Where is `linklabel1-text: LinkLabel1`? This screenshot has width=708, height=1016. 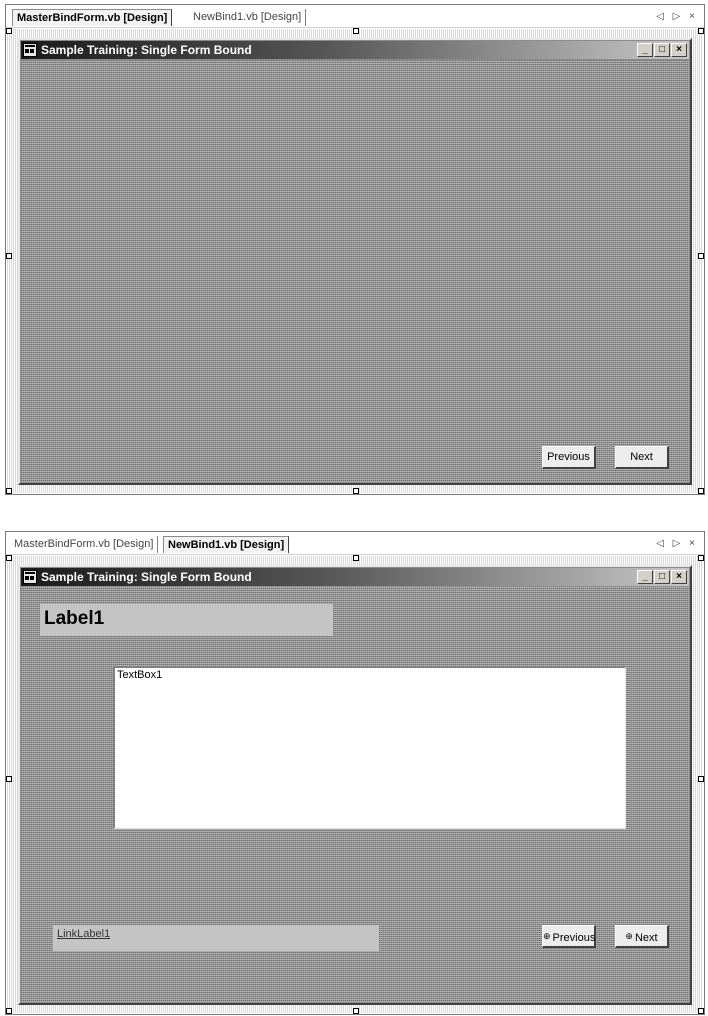 linklabel1-text: LinkLabel1 is located at coordinates (83, 934).